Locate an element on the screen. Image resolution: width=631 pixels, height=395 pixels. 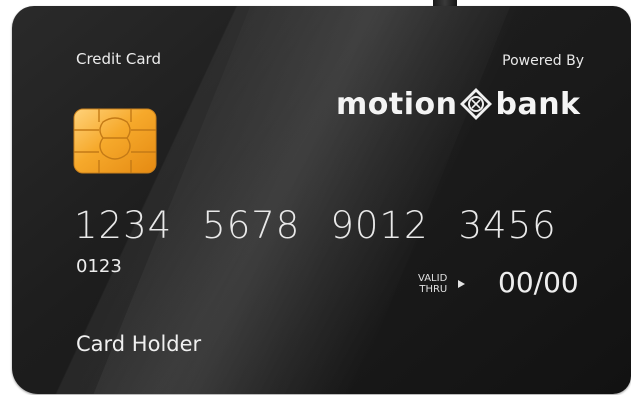
logo-text-right: bank is located at coordinates (538, 104).